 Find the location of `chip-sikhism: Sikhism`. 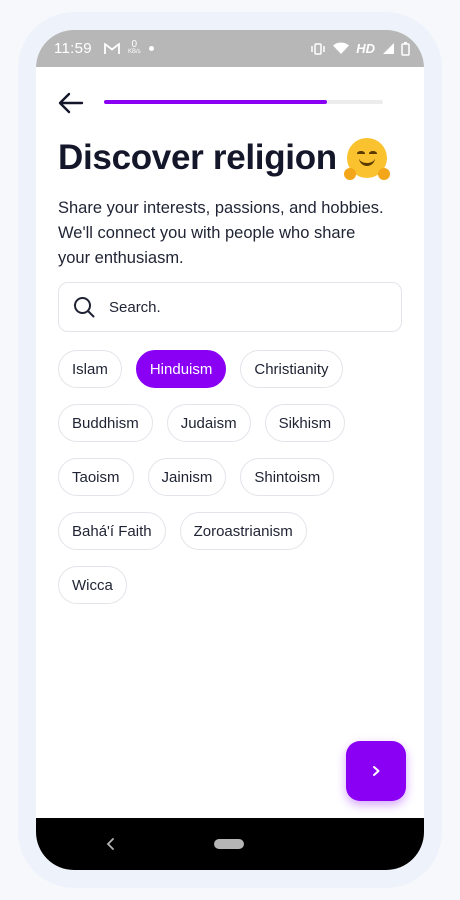

chip-sikhism: Sikhism is located at coordinates (305, 423).